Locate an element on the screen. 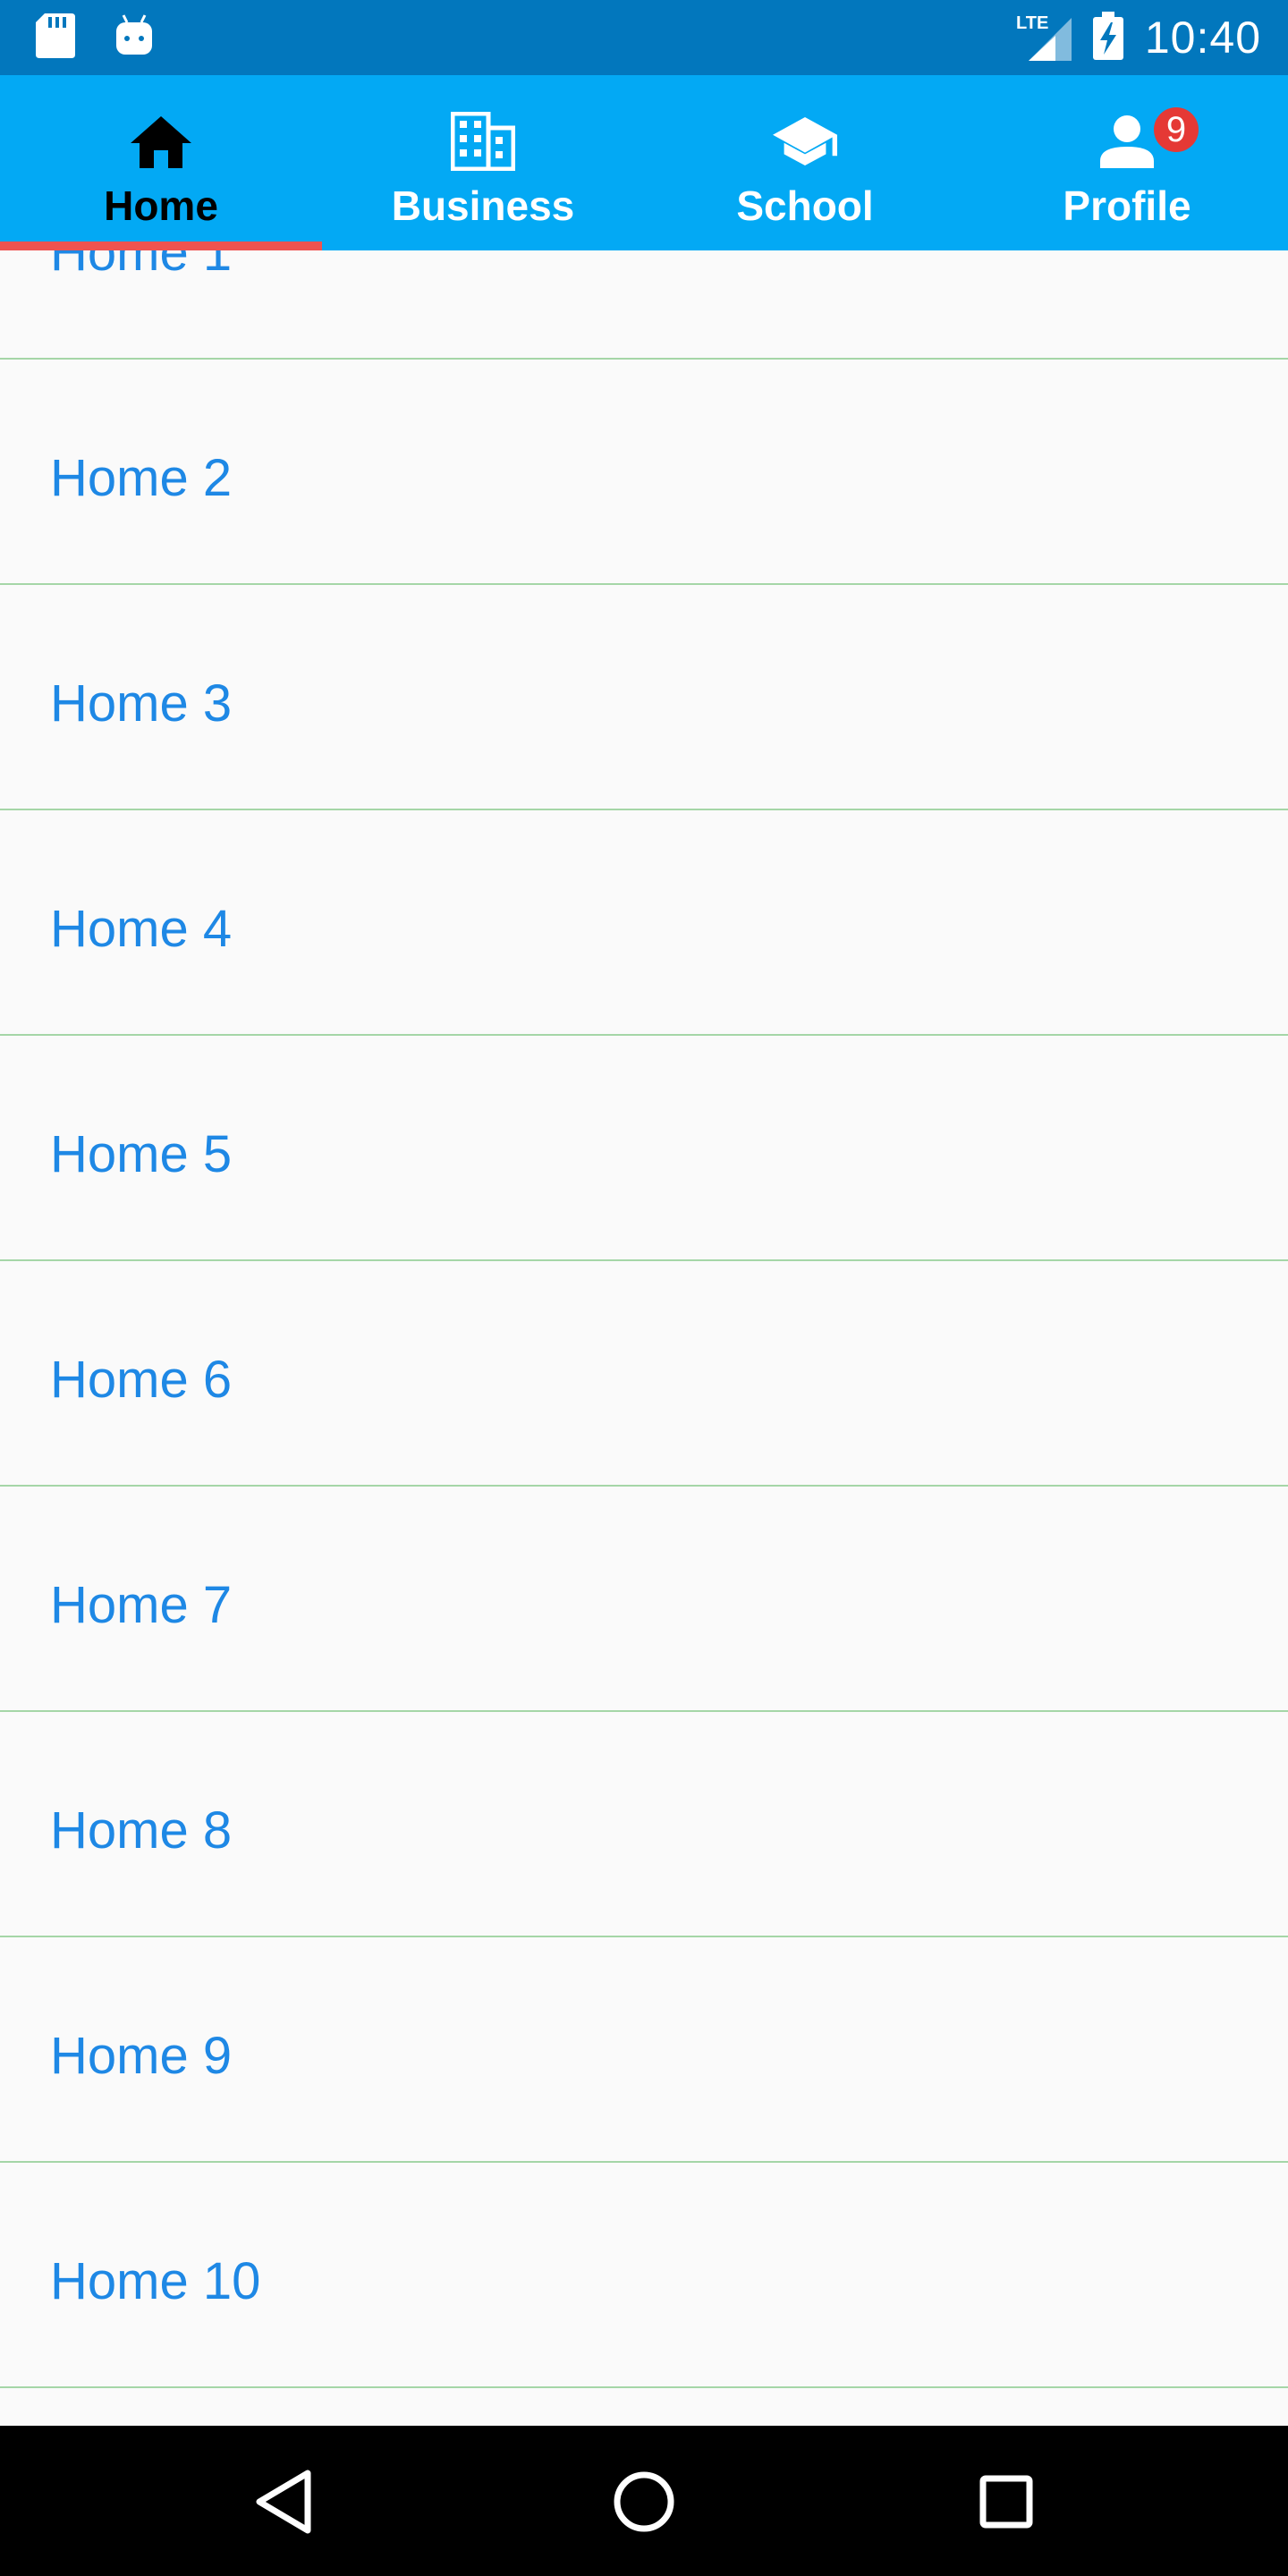 This screenshot has height=2576, width=1288. status-bar: LTE 10:40 is located at coordinates (644, 37).